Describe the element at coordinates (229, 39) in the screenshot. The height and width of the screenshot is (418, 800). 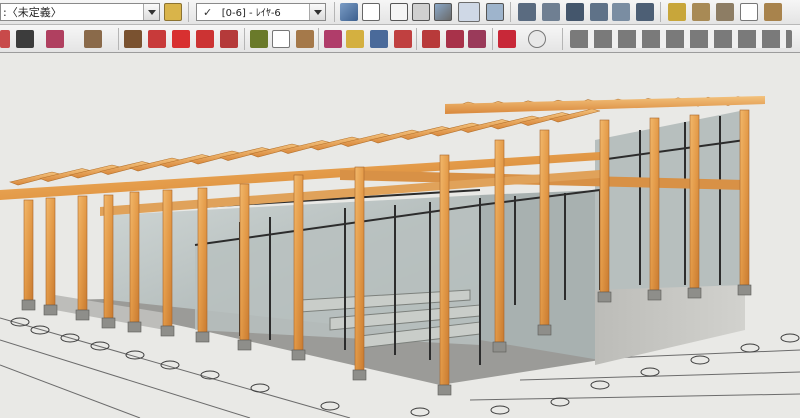
I see `scale-icon` at that location.